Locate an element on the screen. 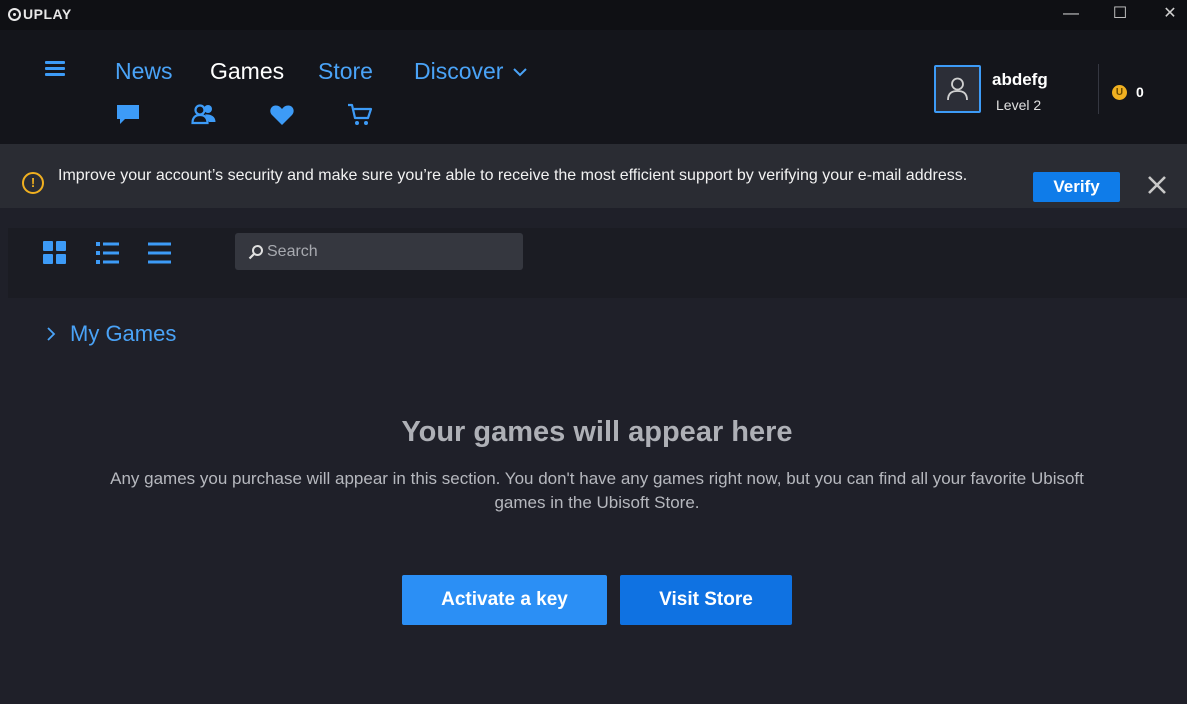 The height and width of the screenshot is (704, 1187). uplay-logo: UPLAY is located at coordinates (40, 14).